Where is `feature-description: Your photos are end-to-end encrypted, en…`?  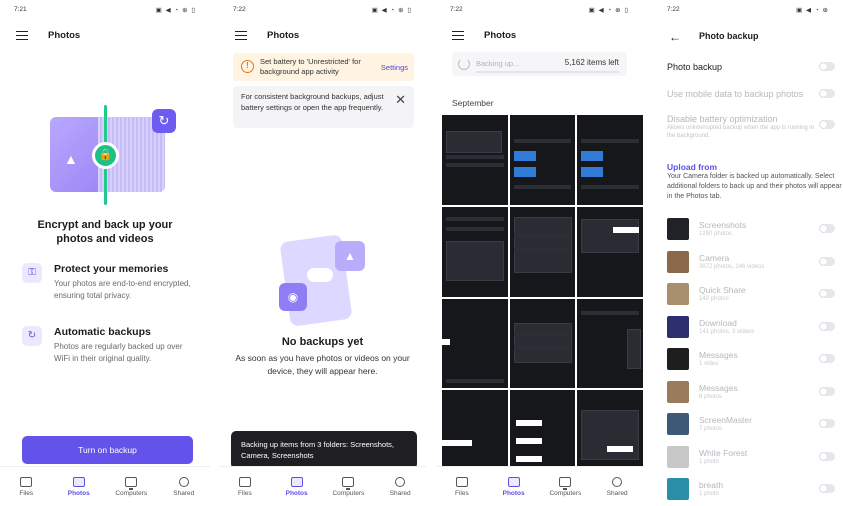 feature-description: Your photos are end-to-end encrypted, en… is located at coordinates (122, 289).